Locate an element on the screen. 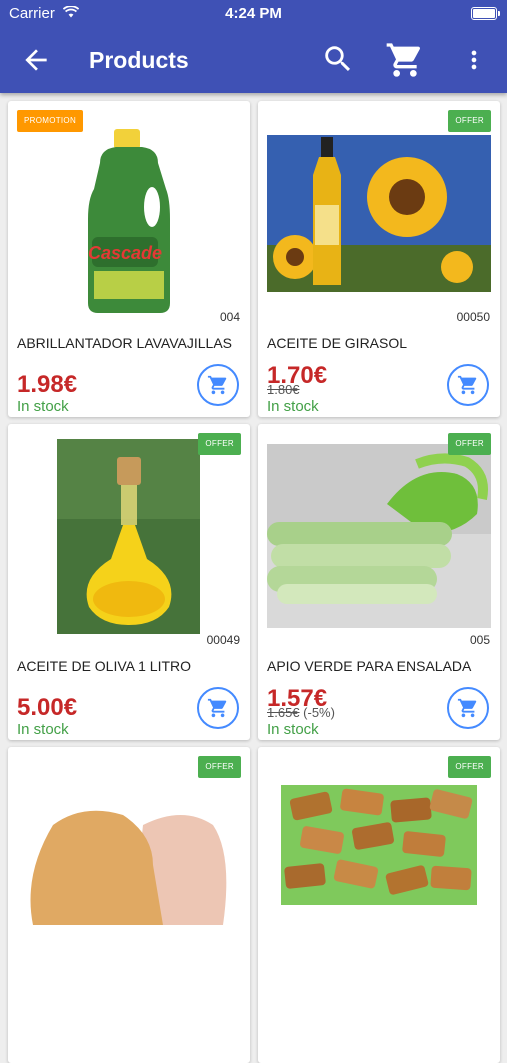 The width and height of the screenshot is (507, 1063). product-code: 005 is located at coordinates (479, 640).